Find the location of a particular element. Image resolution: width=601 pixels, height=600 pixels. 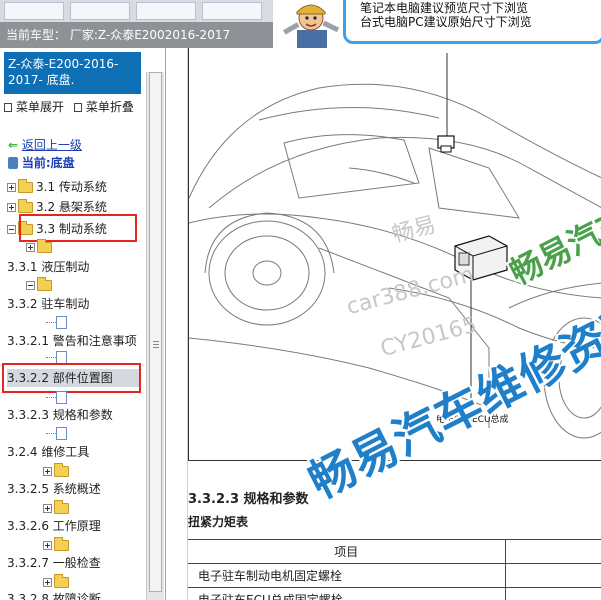

tree-item-label: 3.3.2.6 工作原理 is located at coordinates (54, 526).